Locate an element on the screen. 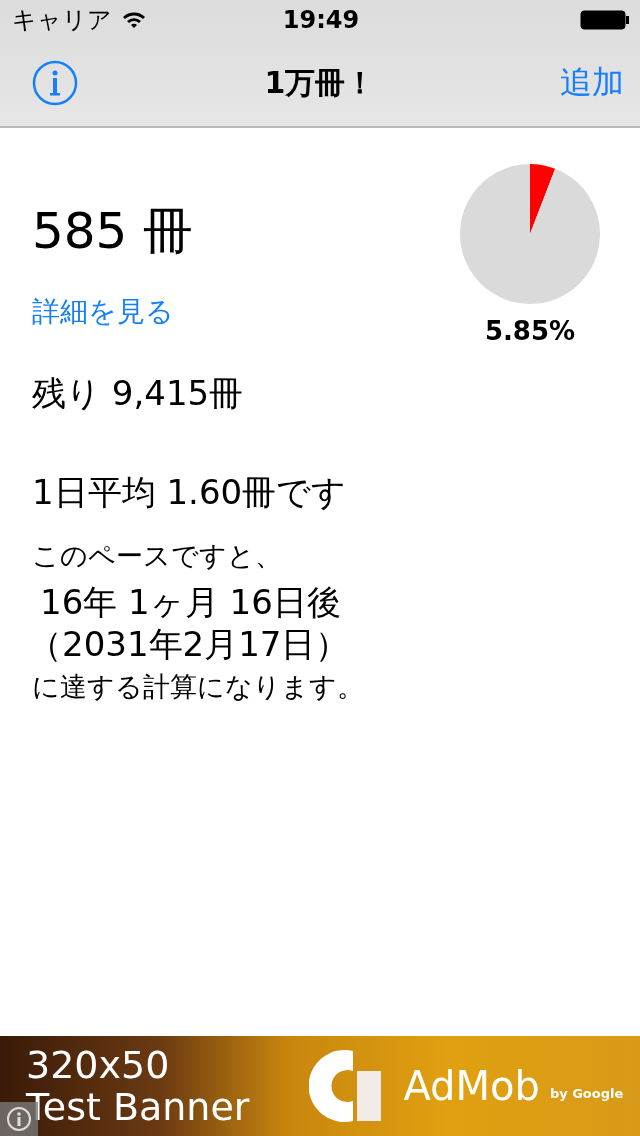  status-time: 19:49 is located at coordinates (321, 20).